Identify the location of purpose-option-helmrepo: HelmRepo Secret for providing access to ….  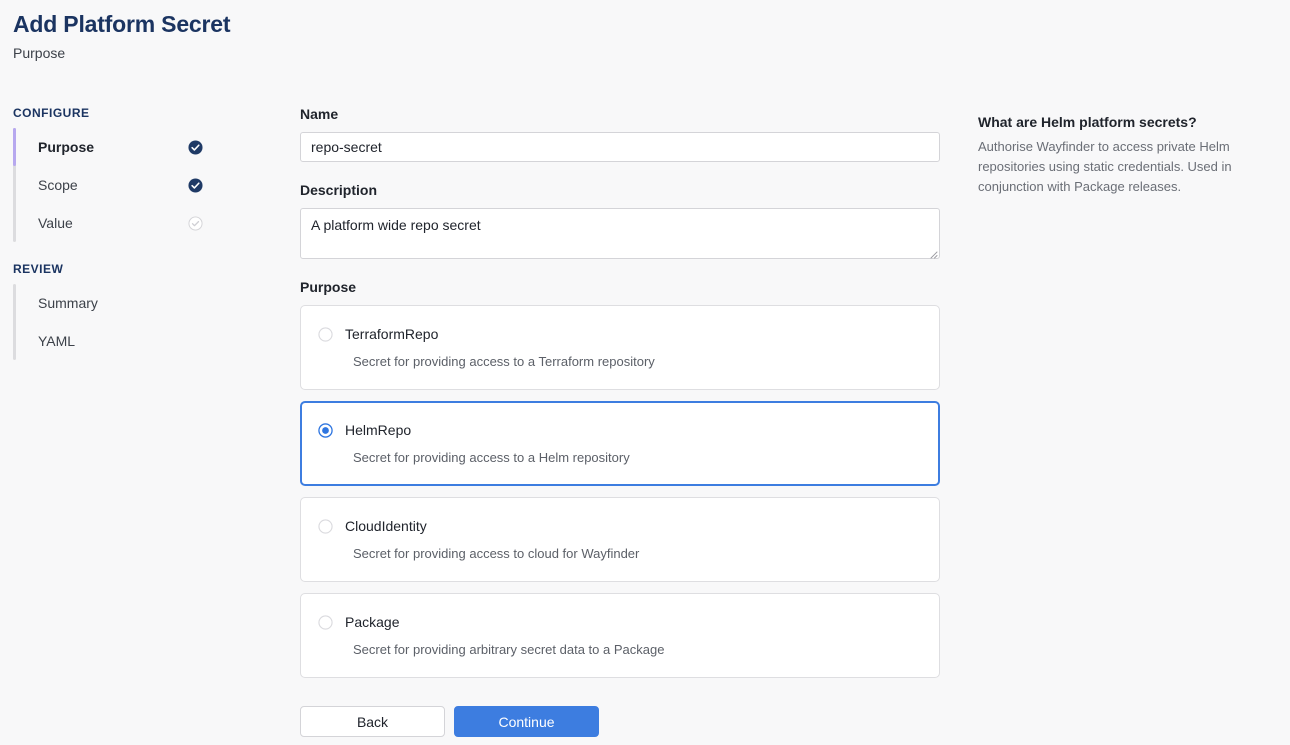
(620, 443).